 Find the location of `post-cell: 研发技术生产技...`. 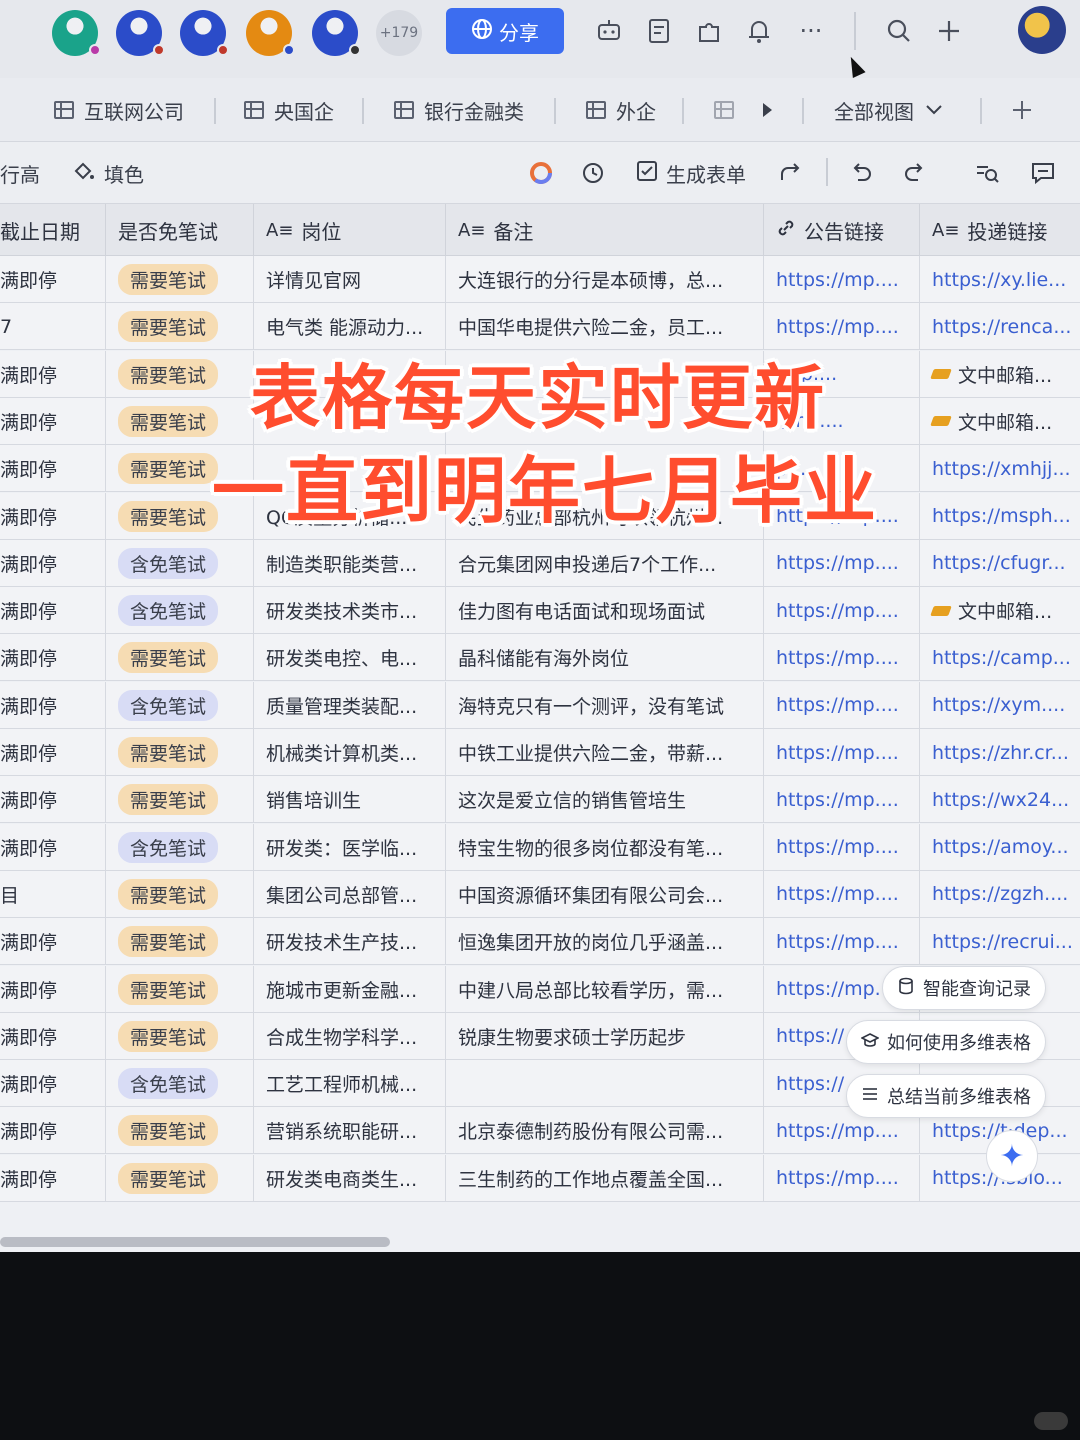

post-cell: 研发技术生产技... is located at coordinates (350, 942).